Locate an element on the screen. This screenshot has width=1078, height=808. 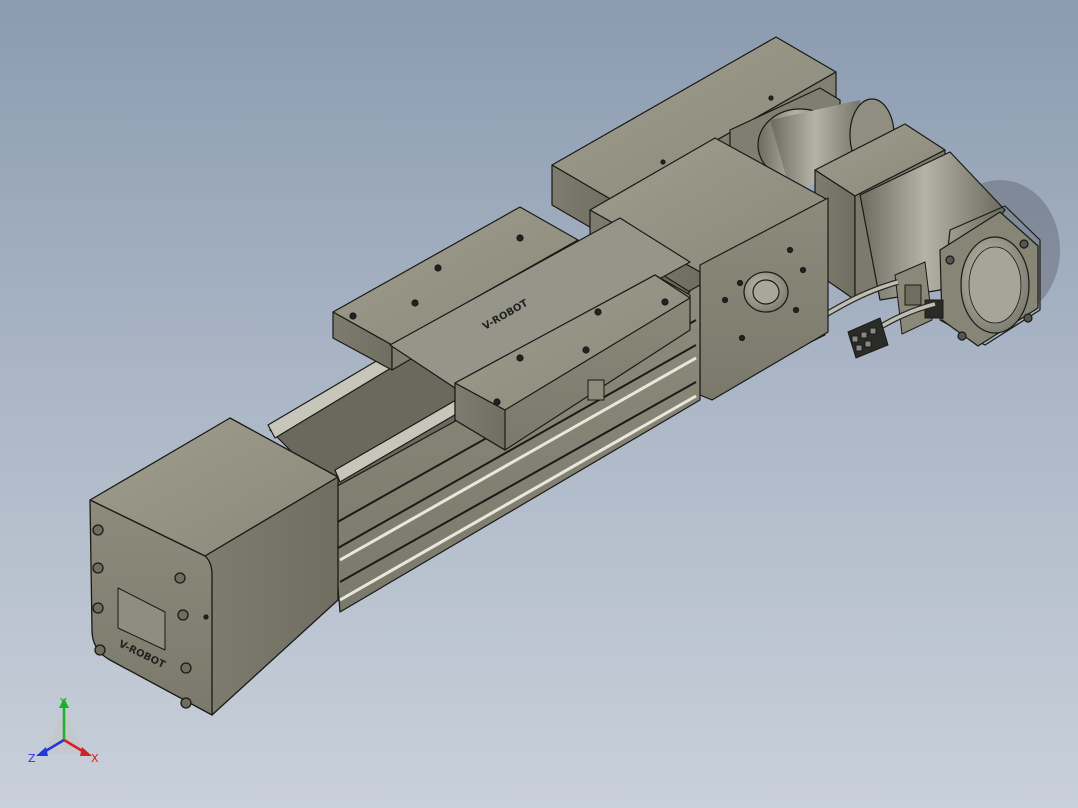
z-axis-label: Z is located at coordinates (32, 758).